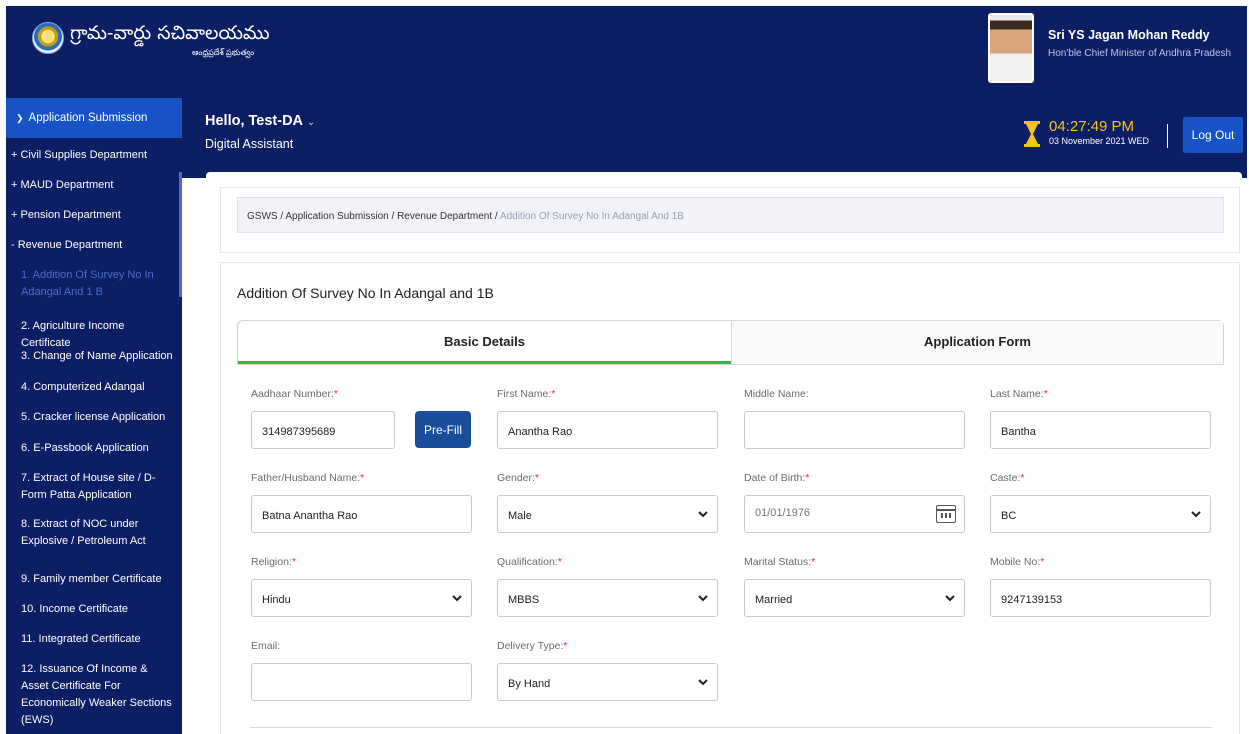 This screenshot has height=734, width=1249. What do you see at coordinates (977, 342) in the screenshot?
I see `tab-application-form: Application Form` at bounding box center [977, 342].